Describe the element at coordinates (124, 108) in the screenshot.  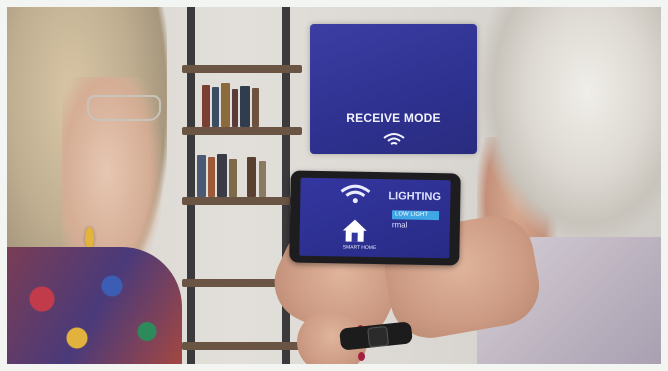
I see `glasses` at that location.